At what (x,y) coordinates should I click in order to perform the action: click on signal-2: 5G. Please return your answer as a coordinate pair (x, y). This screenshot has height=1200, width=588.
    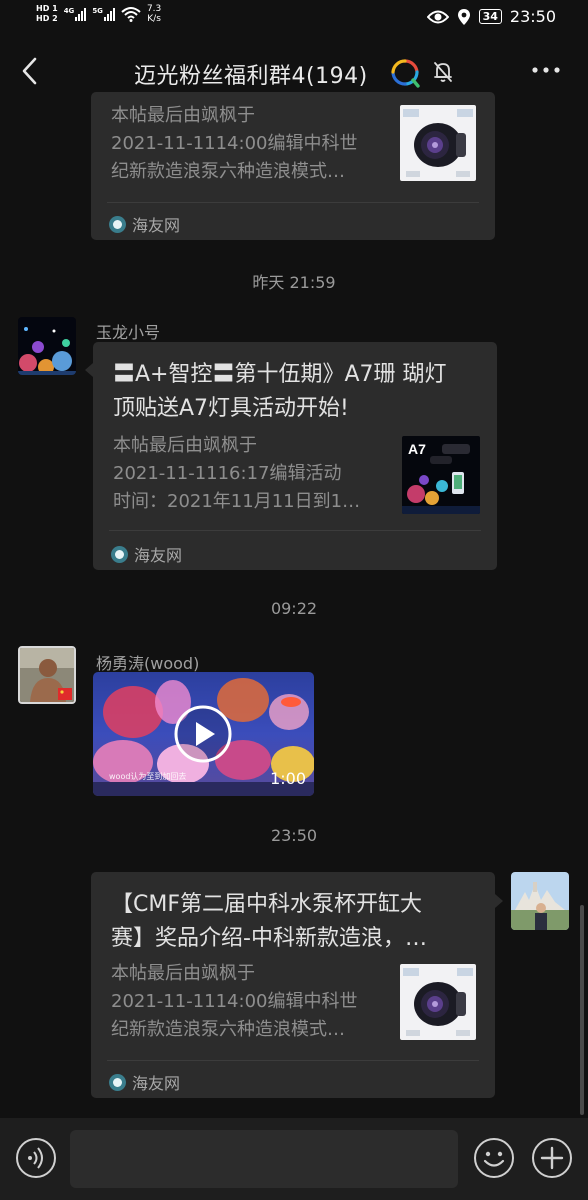
    Looking at the image, I should click on (103, 14).